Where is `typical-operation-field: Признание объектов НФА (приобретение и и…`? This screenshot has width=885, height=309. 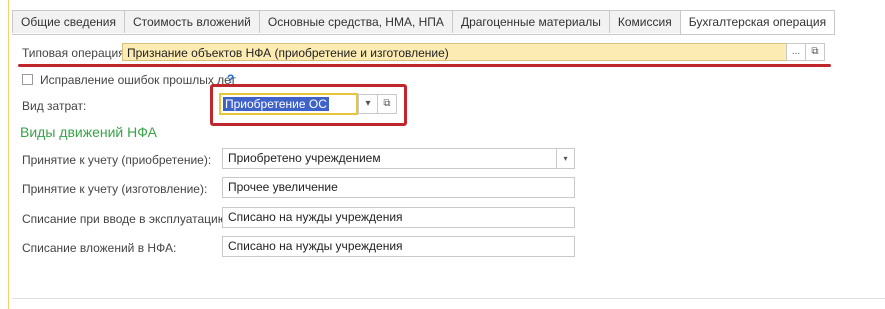 typical-operation-field: Признание объектов НФА (приобретение и и… is located at coordinates (454, 52).